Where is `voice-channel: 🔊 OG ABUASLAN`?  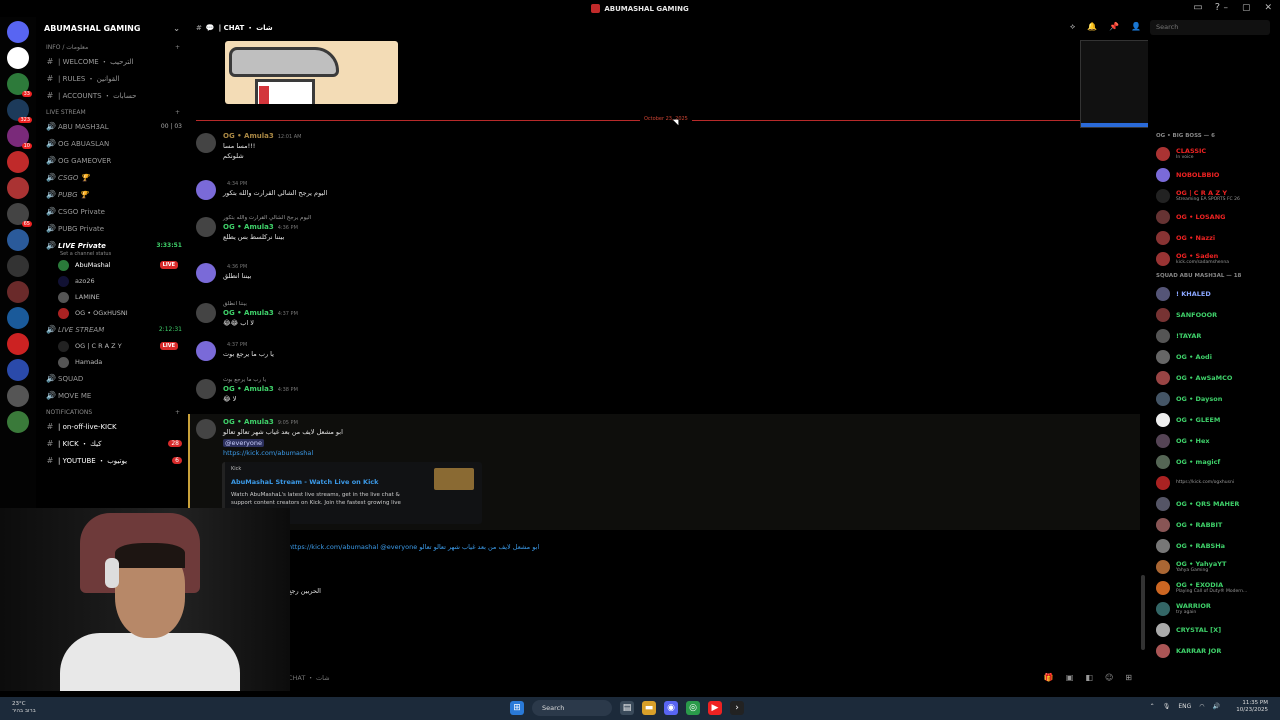
voice-channel: 🔊 OG ABUASLAN is located at coordinates (112, 143).